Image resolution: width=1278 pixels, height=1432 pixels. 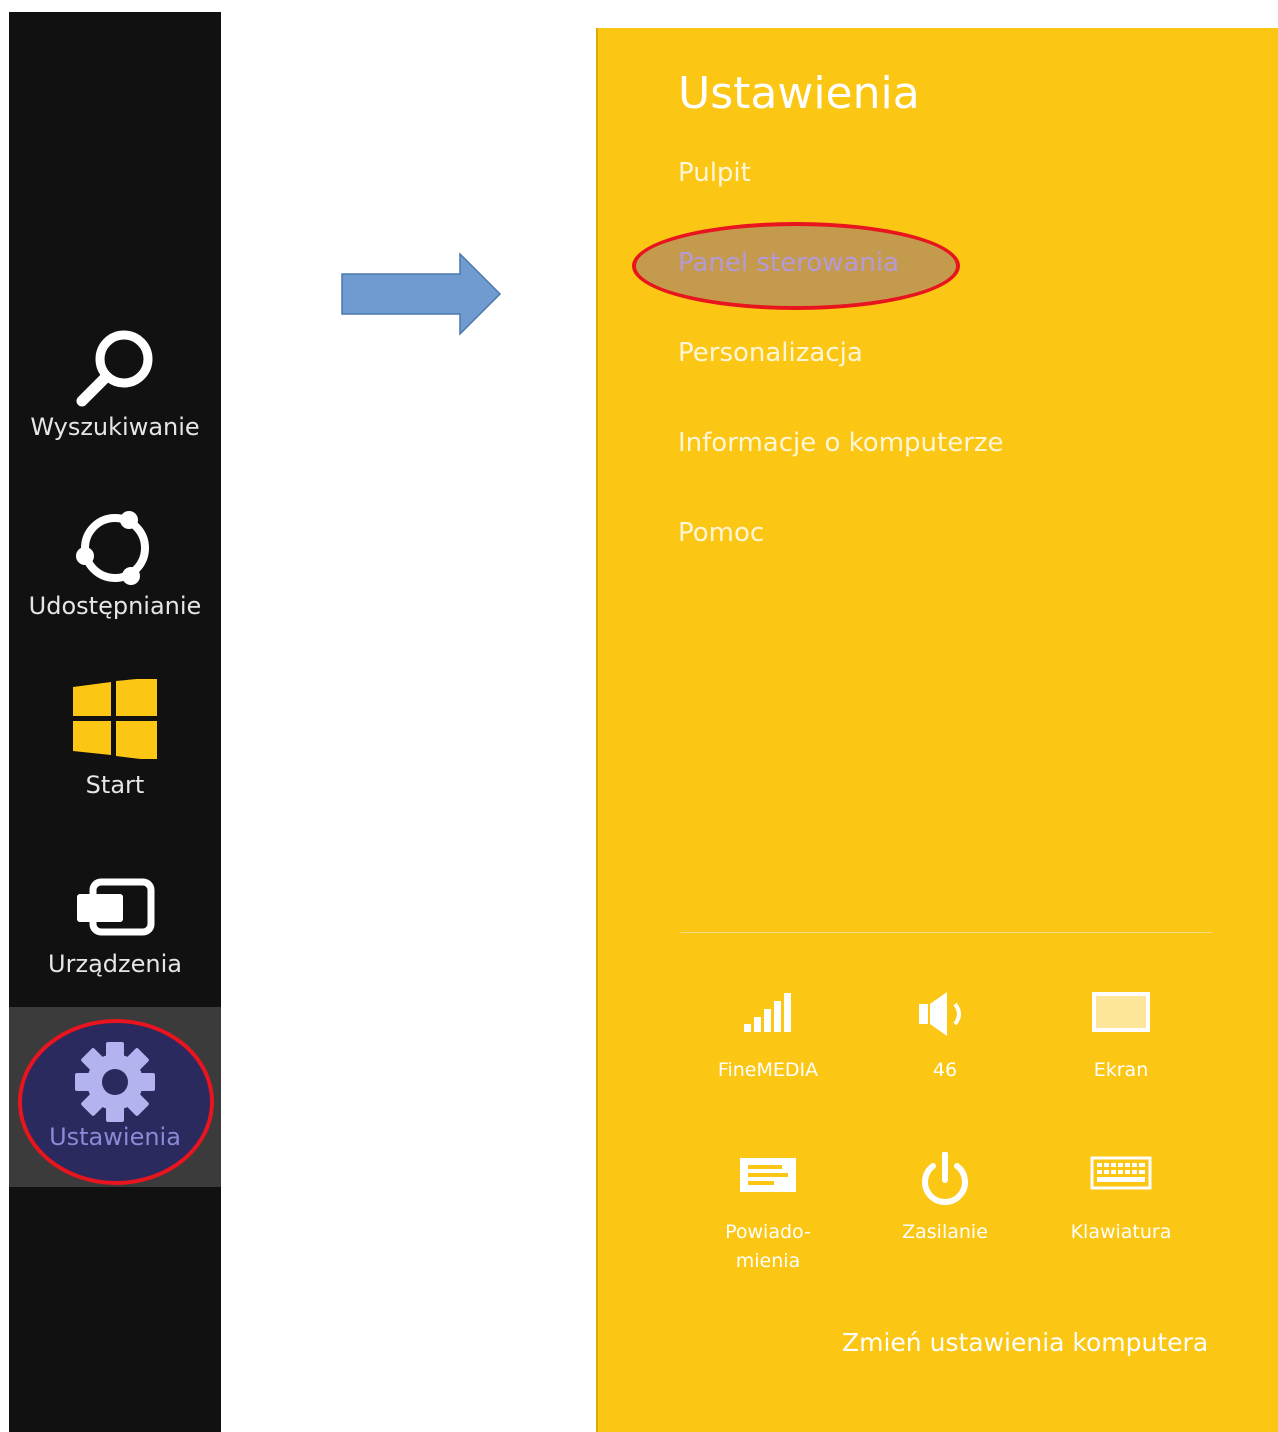 I want to click on volume-icon, so click(x=940, y=1014).